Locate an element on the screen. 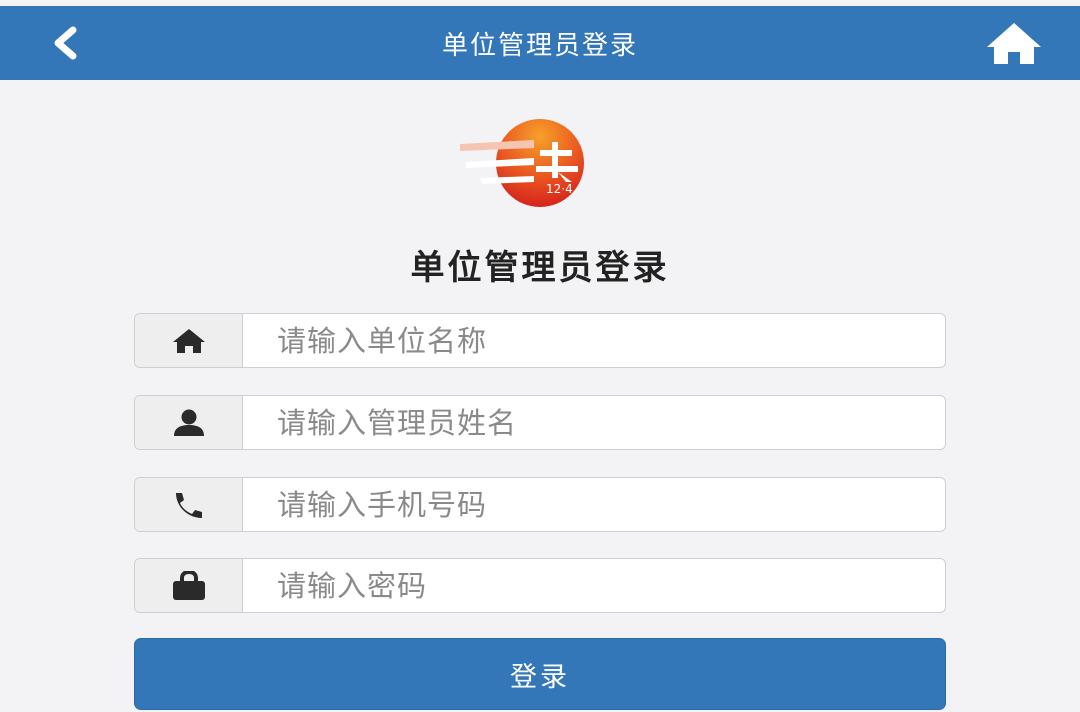  phone-field is located at coordinates (540, 504).